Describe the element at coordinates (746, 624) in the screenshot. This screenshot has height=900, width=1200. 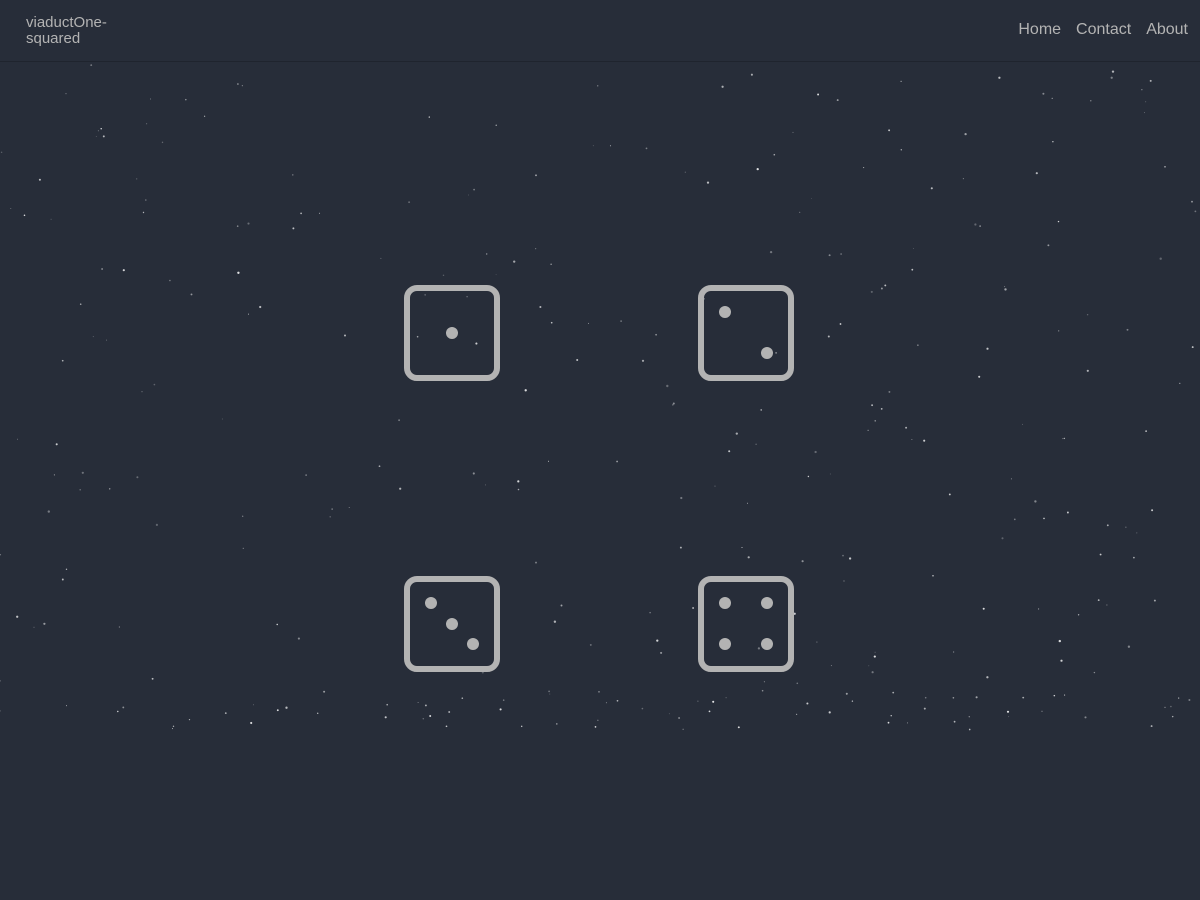
I see `die-four-icon` at that location.